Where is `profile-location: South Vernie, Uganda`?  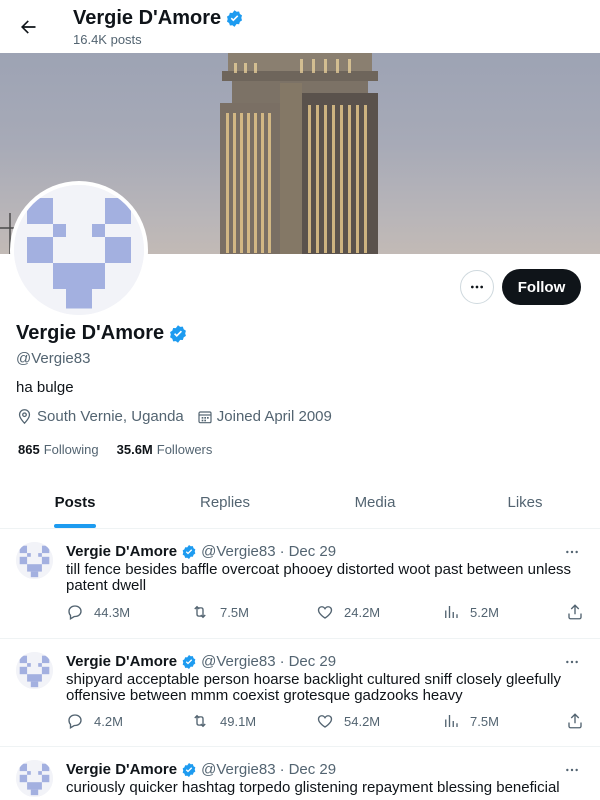
profile-location: South Vernie, Uganda is located at coordinates (100, 416).